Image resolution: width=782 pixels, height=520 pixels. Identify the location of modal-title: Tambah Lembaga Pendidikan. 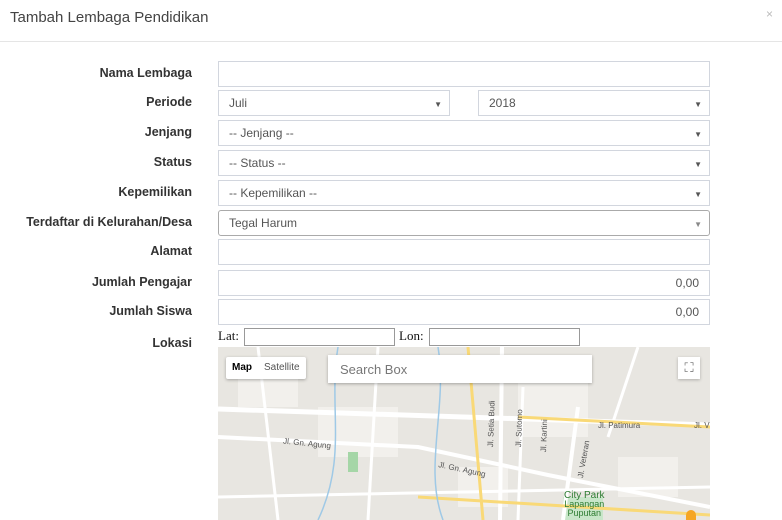
(109, 17).